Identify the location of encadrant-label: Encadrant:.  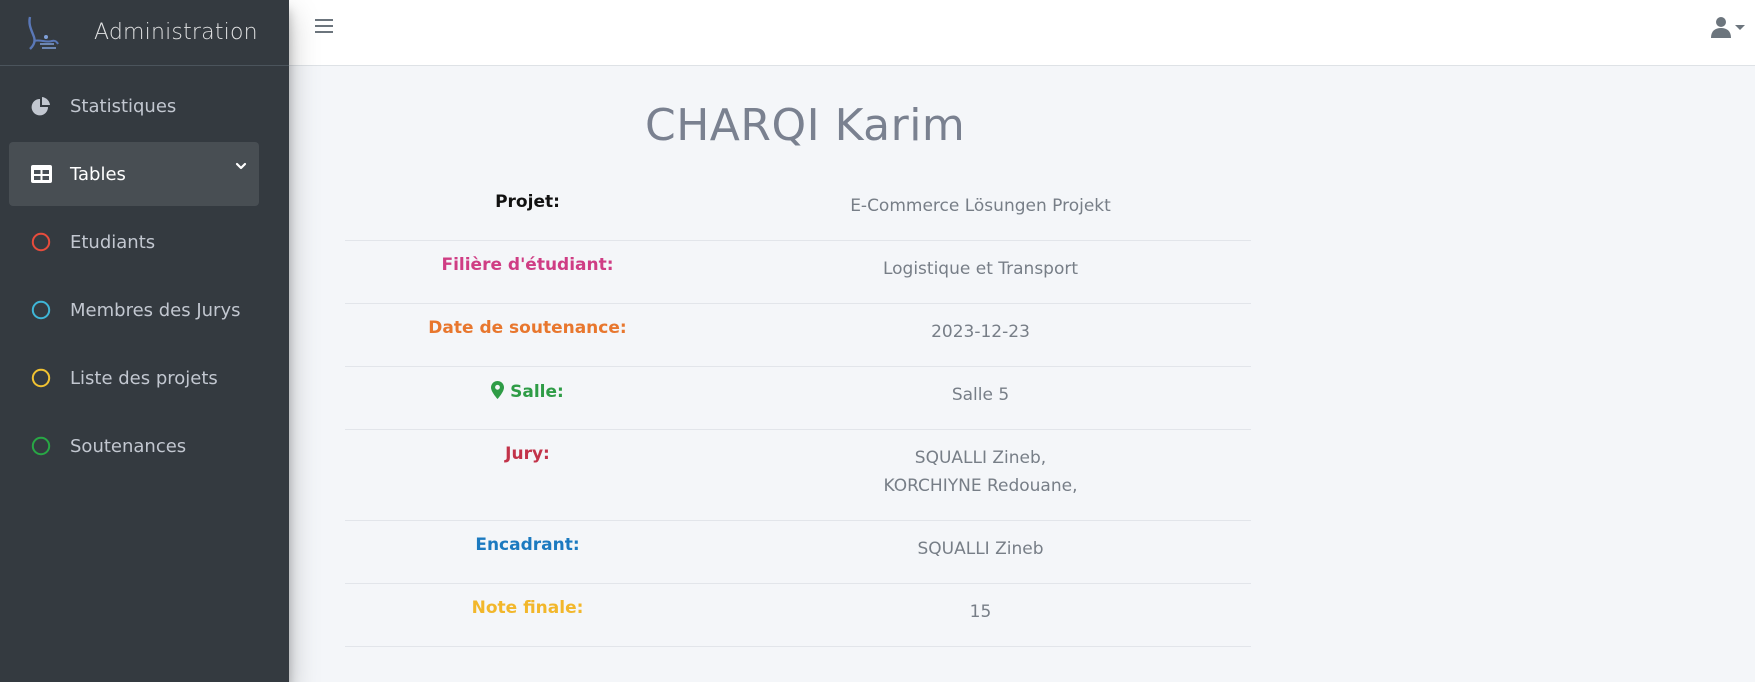
(527, 545).